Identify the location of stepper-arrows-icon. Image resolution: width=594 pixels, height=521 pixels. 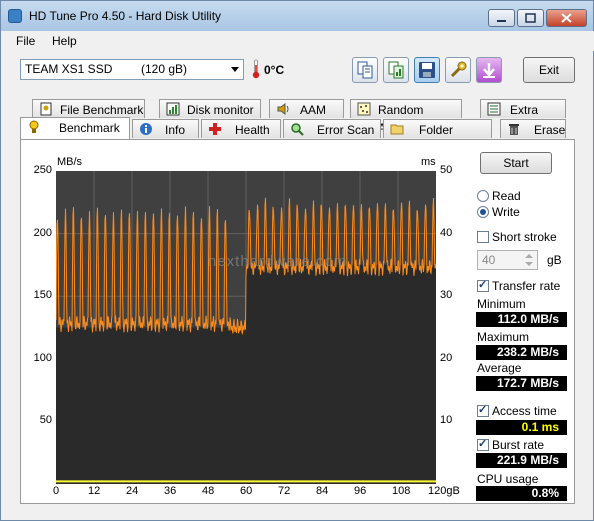
(529, 260).